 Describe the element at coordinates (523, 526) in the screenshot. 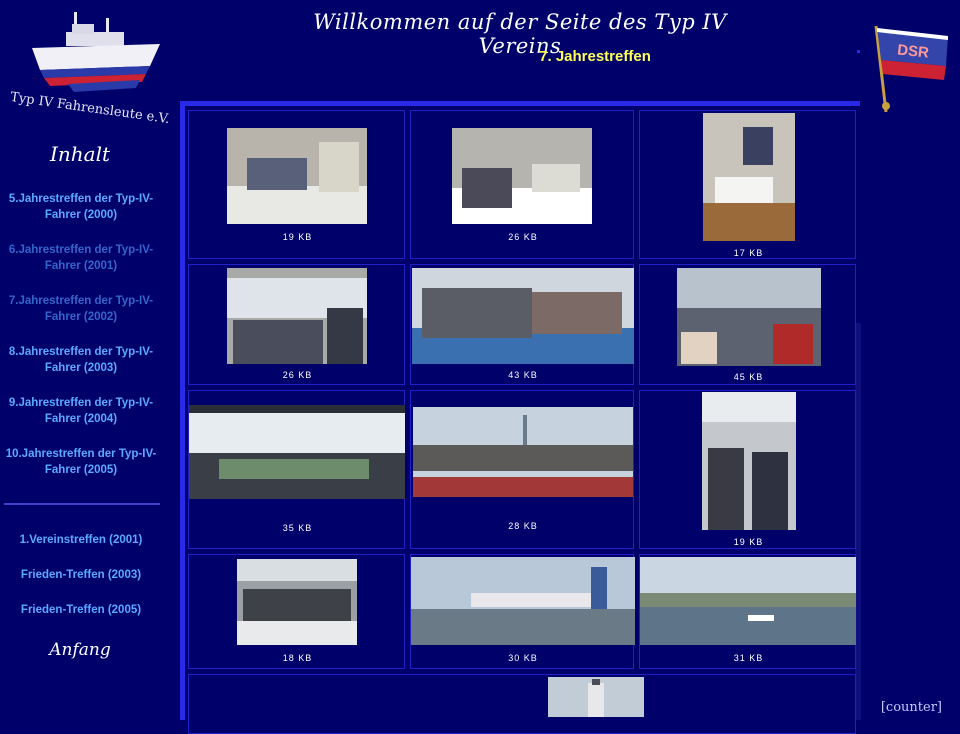

I see `photo-size-label: 28 KB` at that location.